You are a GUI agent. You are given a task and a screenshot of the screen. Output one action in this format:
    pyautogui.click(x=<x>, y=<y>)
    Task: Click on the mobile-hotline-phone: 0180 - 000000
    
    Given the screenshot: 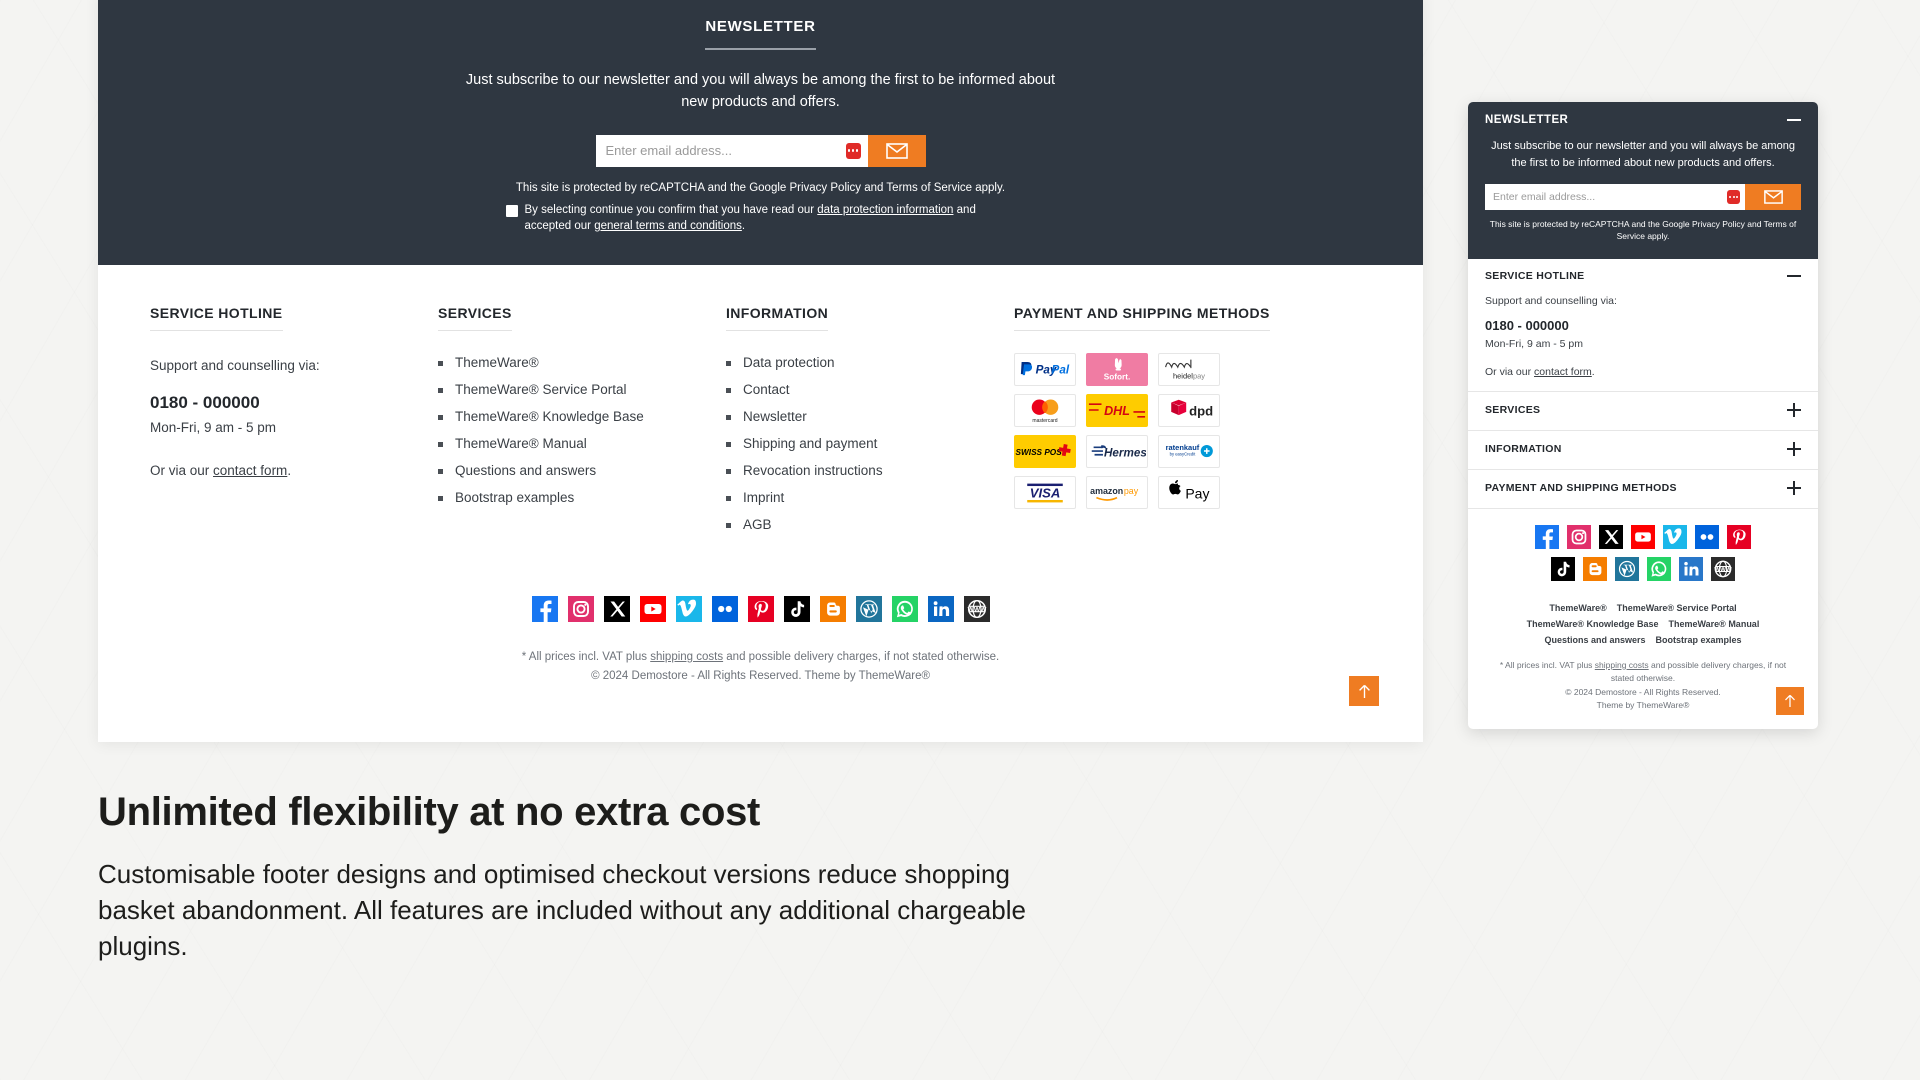 What is the action you would take?
    pyautogui.click(x=1527, y=326)
    